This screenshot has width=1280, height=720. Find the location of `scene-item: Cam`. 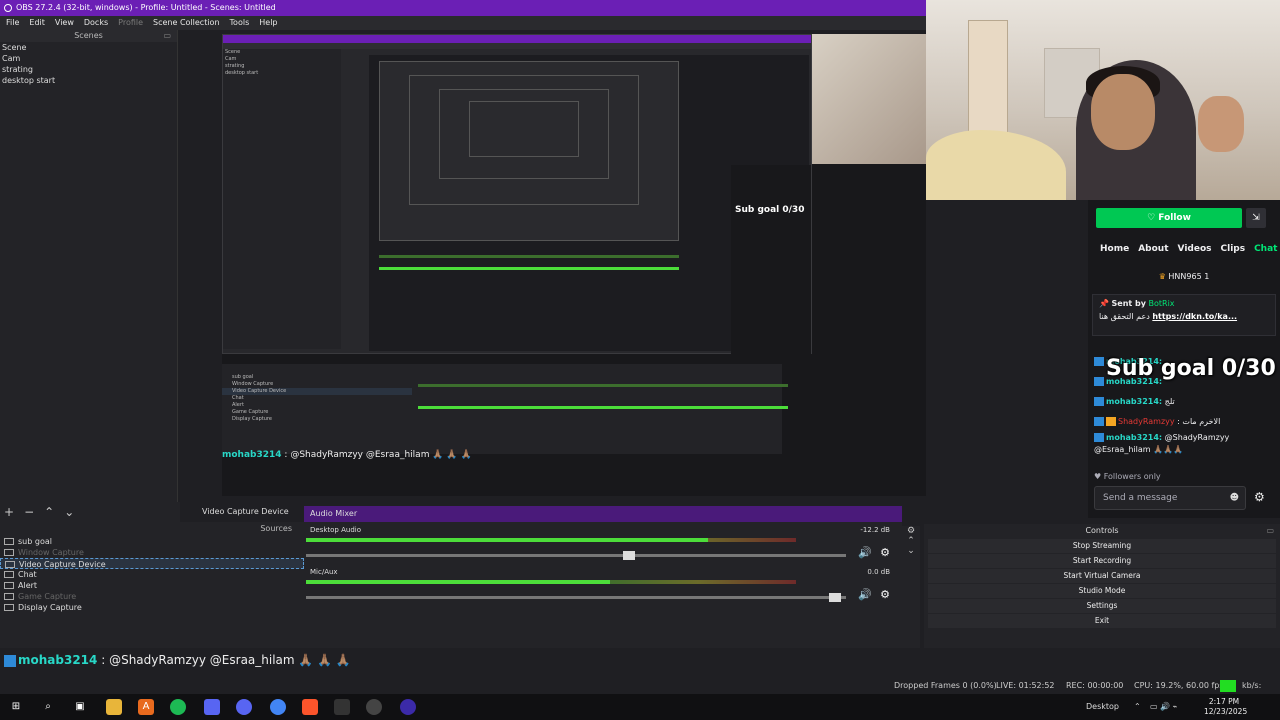

scene-item: Cam is located at coordinates (88, 58).